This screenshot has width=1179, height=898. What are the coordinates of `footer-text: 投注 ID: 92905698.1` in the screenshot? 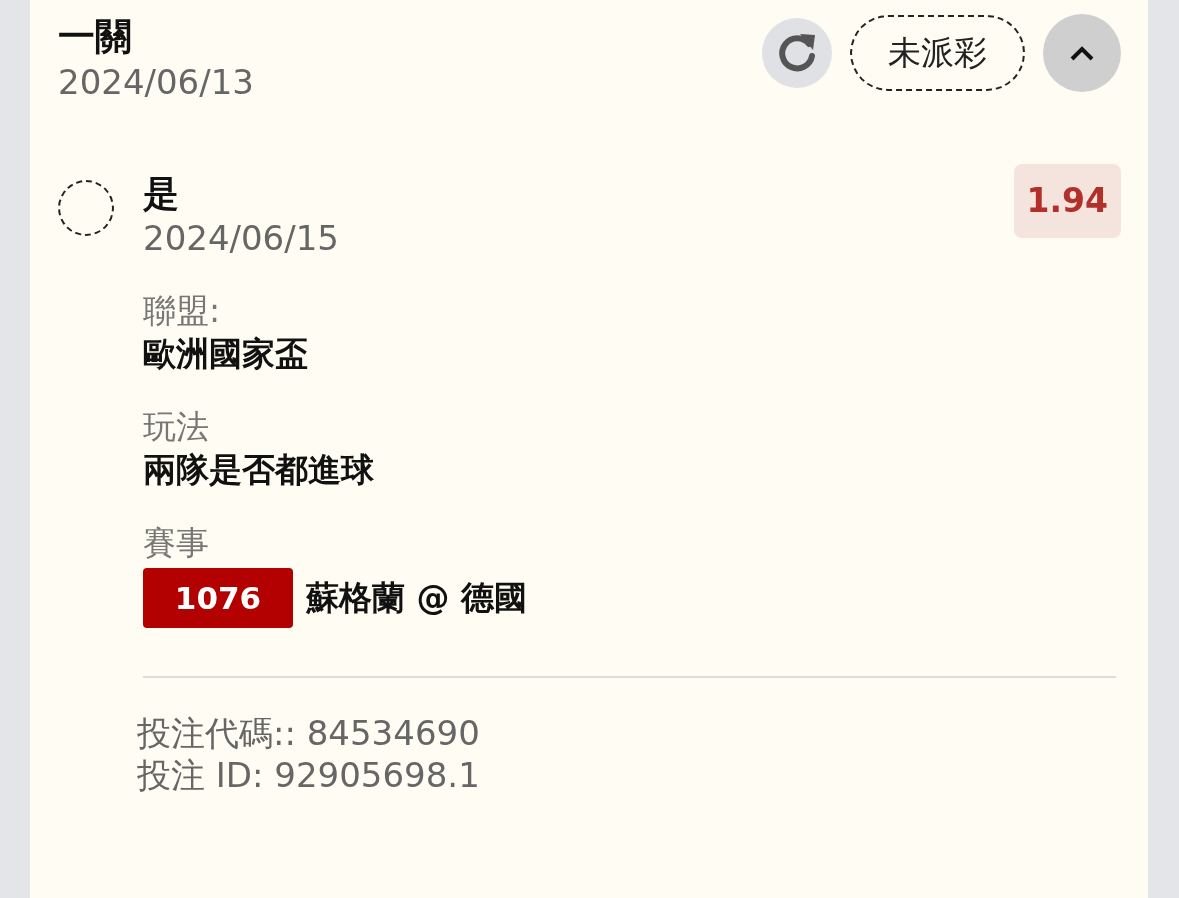 It's located at (309, 775).